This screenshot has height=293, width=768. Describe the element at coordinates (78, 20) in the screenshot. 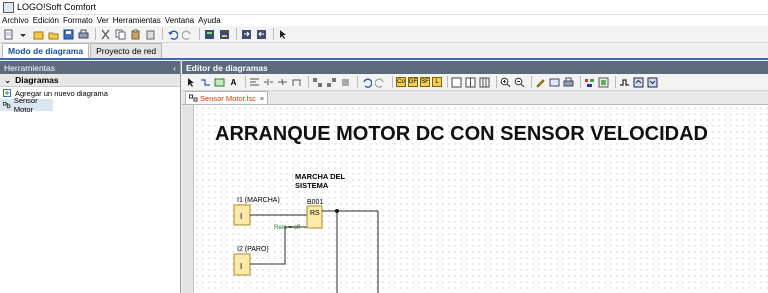

I see `menu-formato: Formato` at that location.